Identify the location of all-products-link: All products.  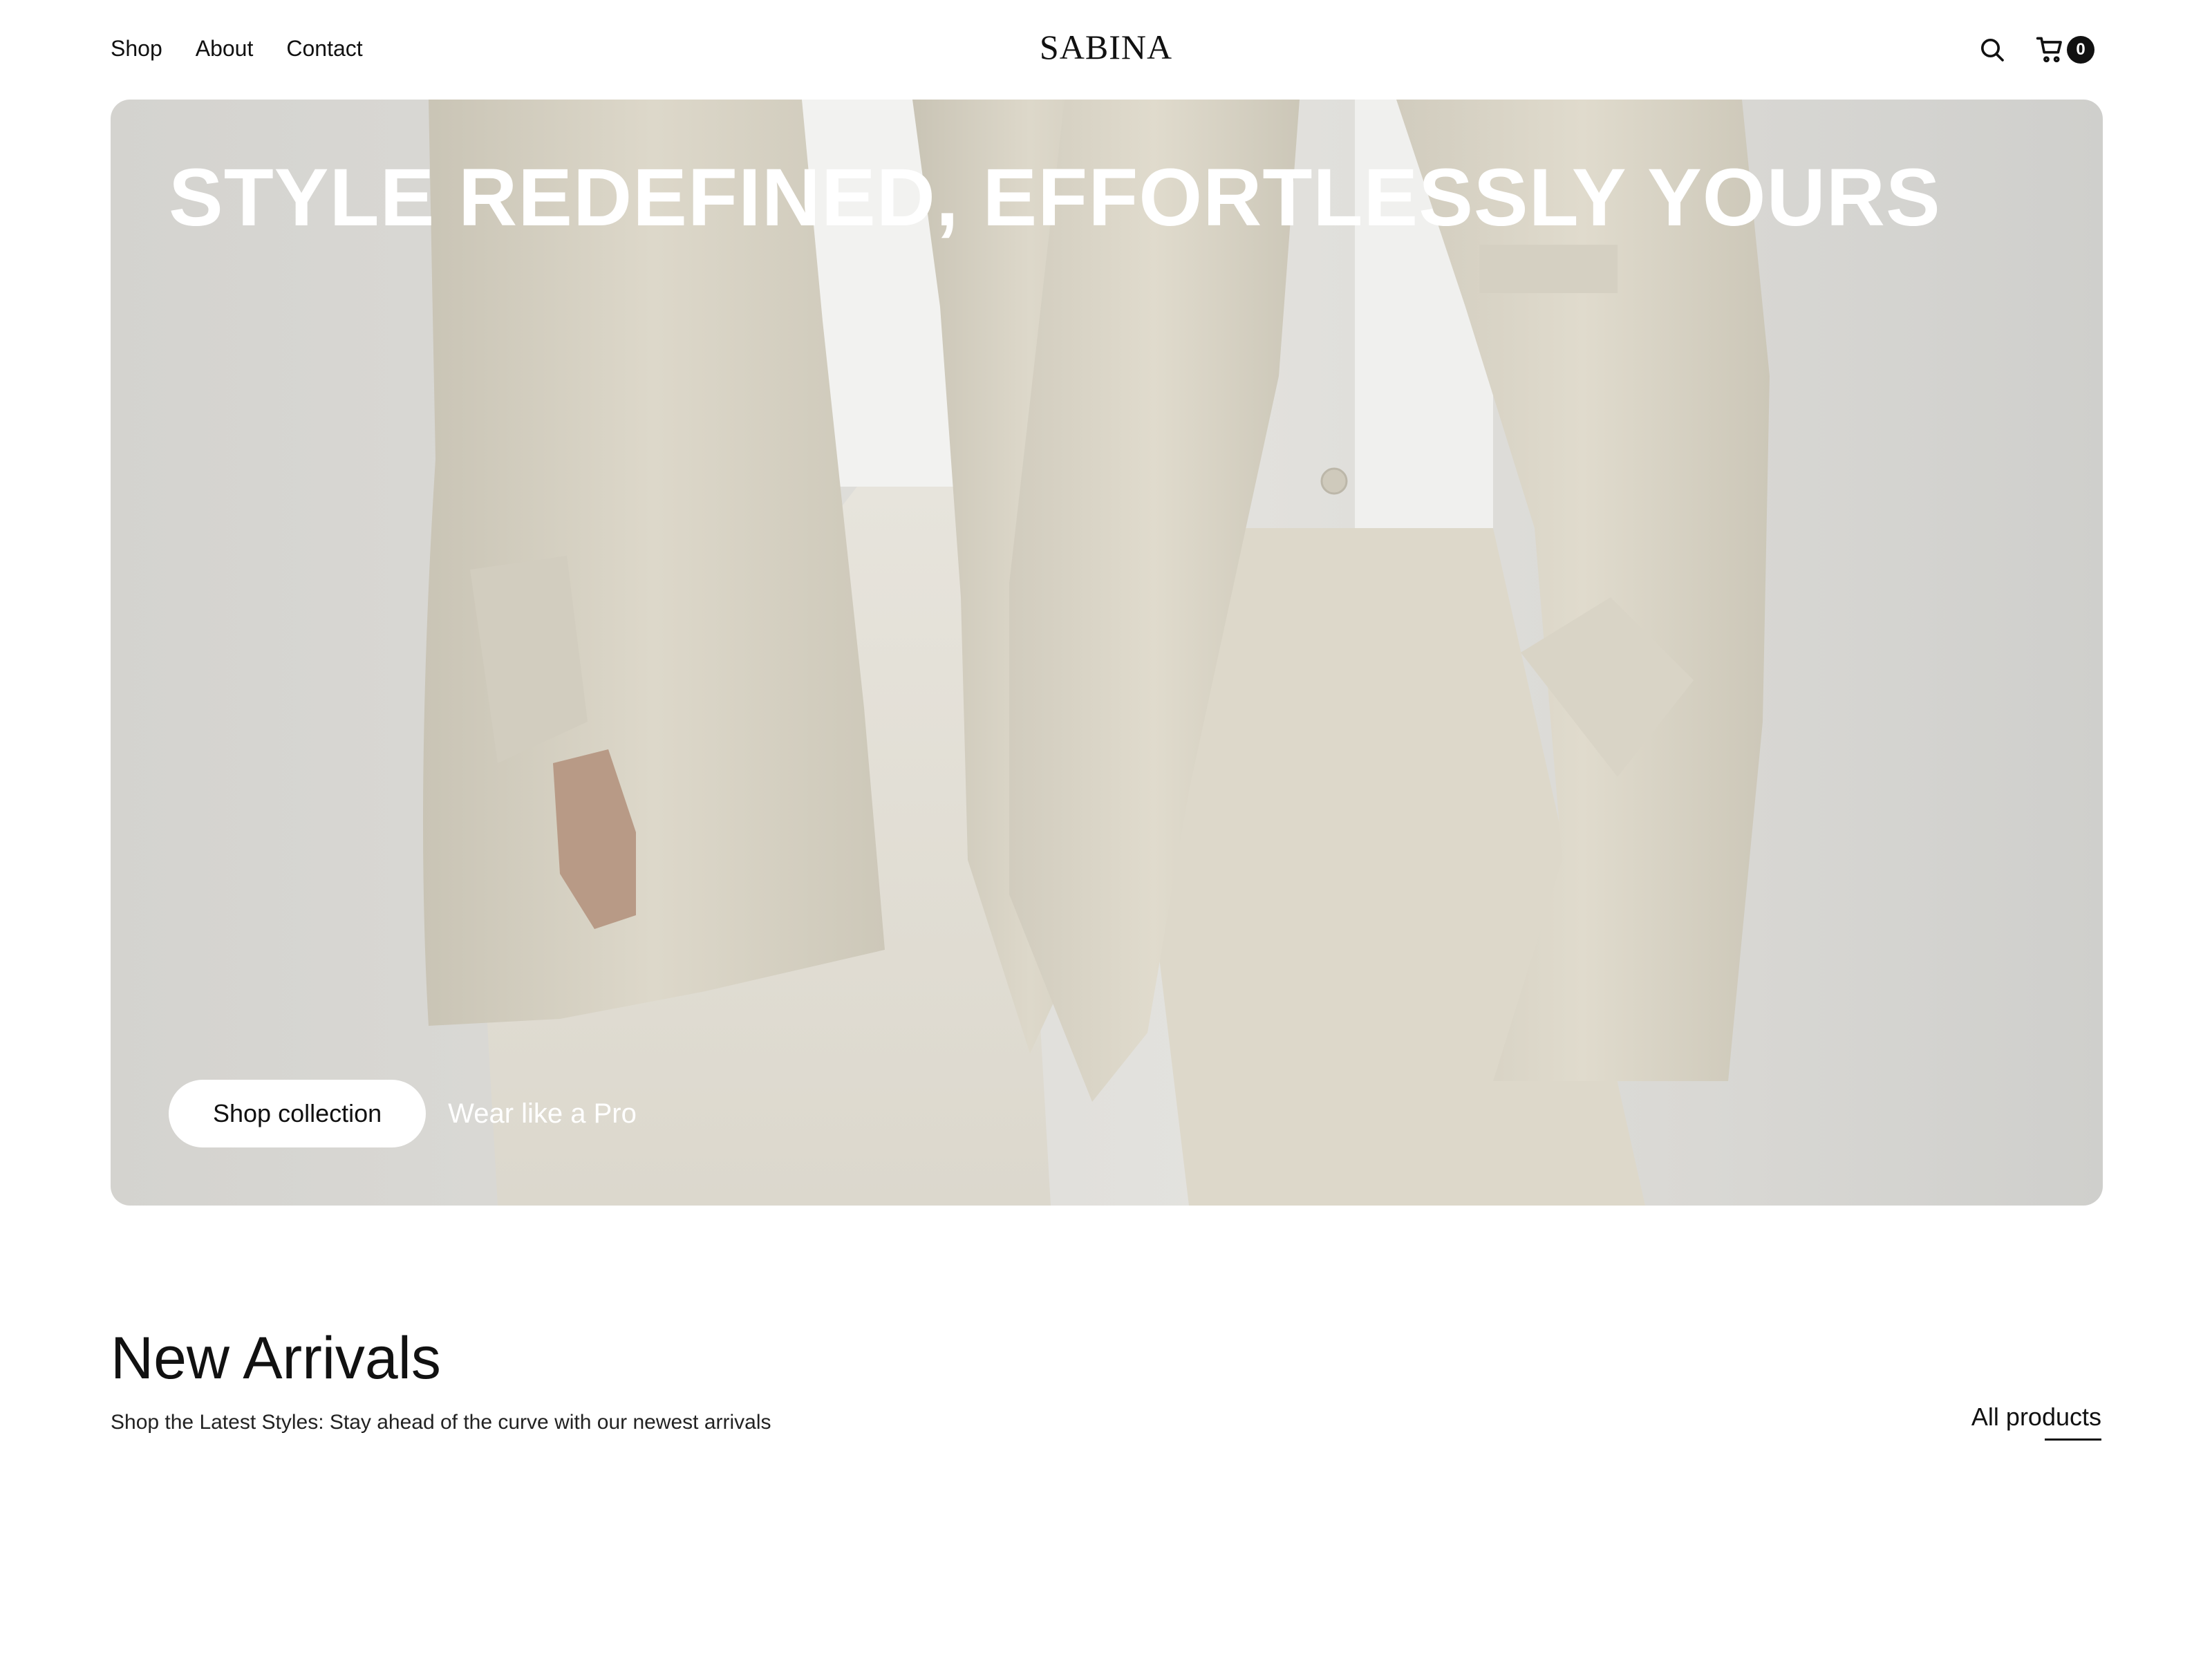
(2036, 1417).